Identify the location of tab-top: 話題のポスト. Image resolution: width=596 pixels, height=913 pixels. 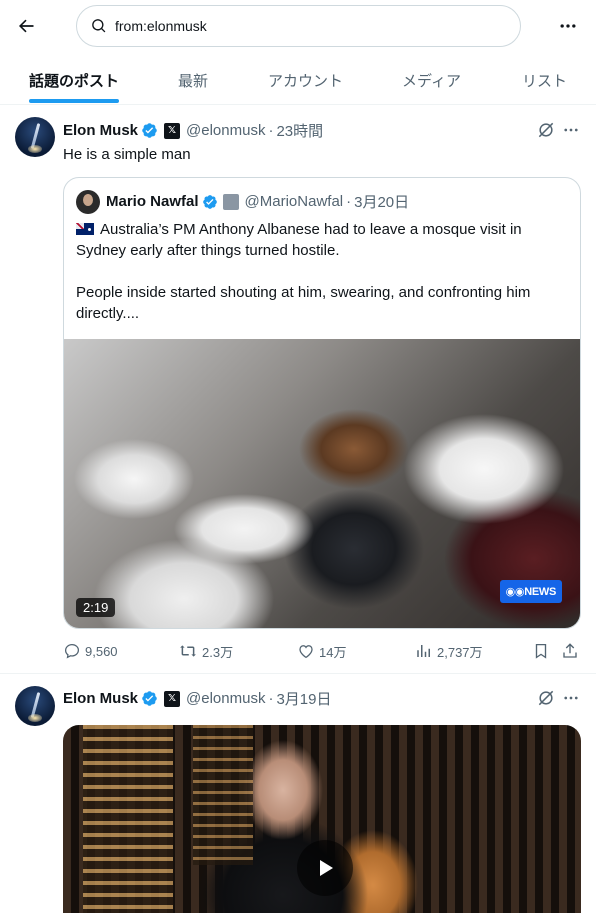
(74, 80).